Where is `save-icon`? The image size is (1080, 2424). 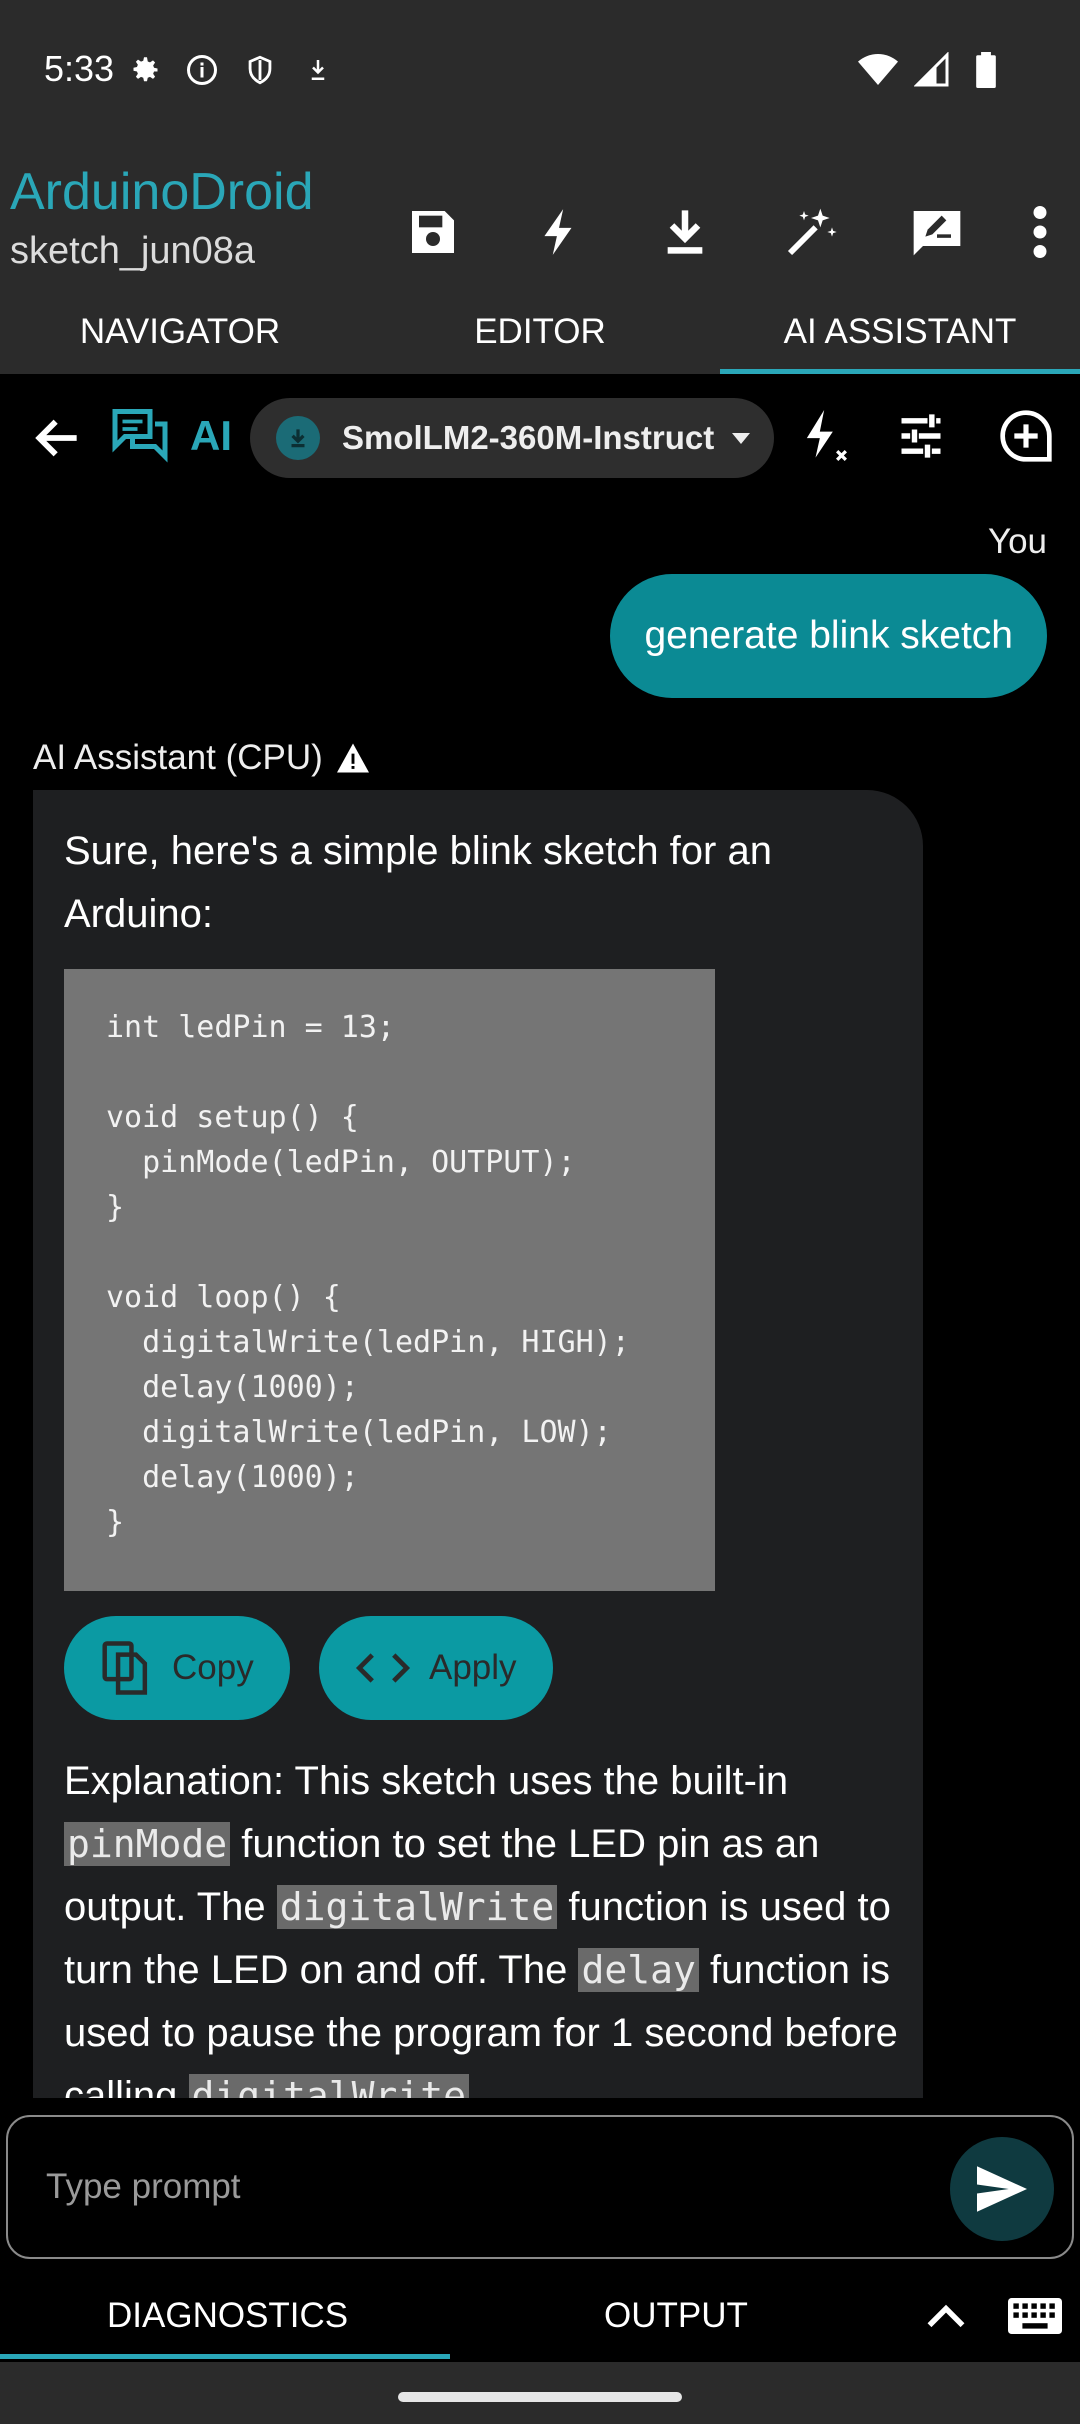
save-icon is located at coordinates (433, 232).